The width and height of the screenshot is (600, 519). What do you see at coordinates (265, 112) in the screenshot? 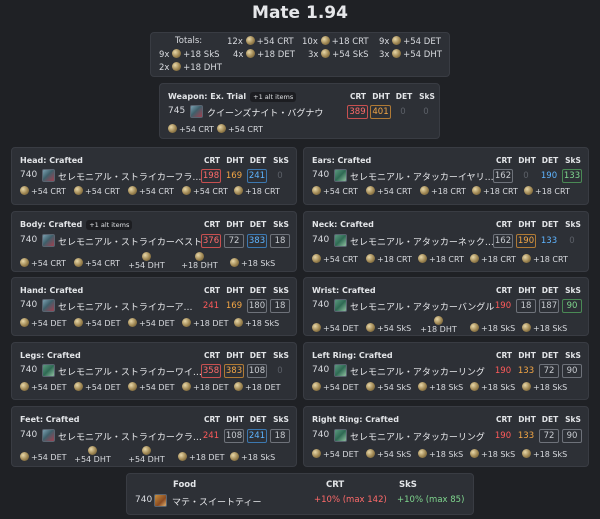
I see `item-name: クイーンズナイト・バグナウ` at bounding box center [265, 112].